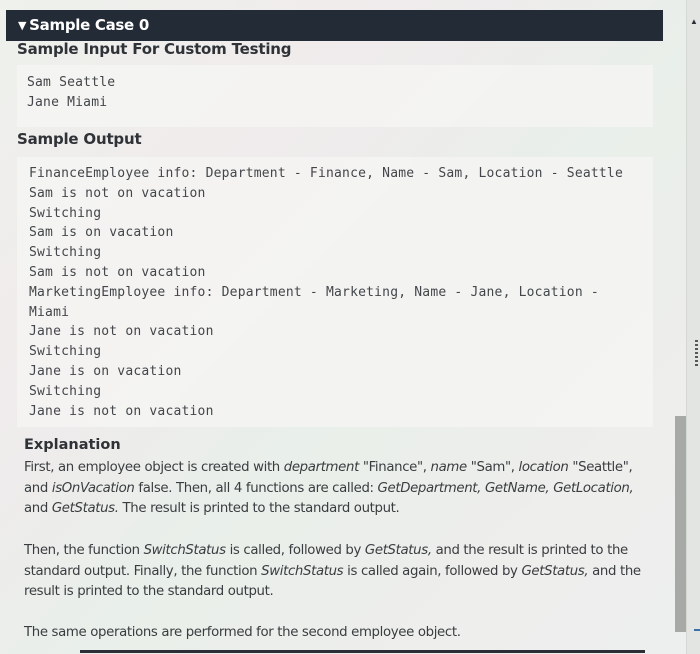 Image resolution: width=700 pixels, height=654 pixels. I want to click on code-term: GetName,, so click(517, 488).